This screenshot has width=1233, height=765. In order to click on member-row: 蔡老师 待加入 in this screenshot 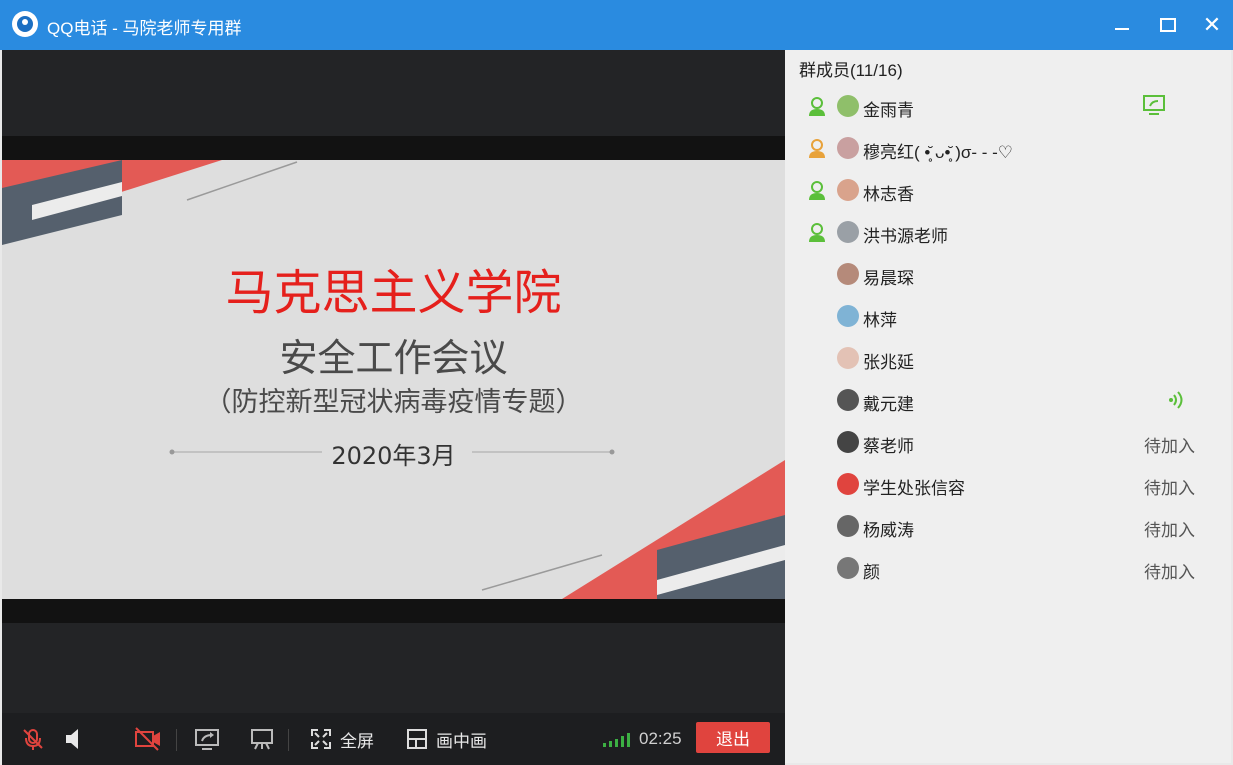, I will do `click(1008, 442)`.